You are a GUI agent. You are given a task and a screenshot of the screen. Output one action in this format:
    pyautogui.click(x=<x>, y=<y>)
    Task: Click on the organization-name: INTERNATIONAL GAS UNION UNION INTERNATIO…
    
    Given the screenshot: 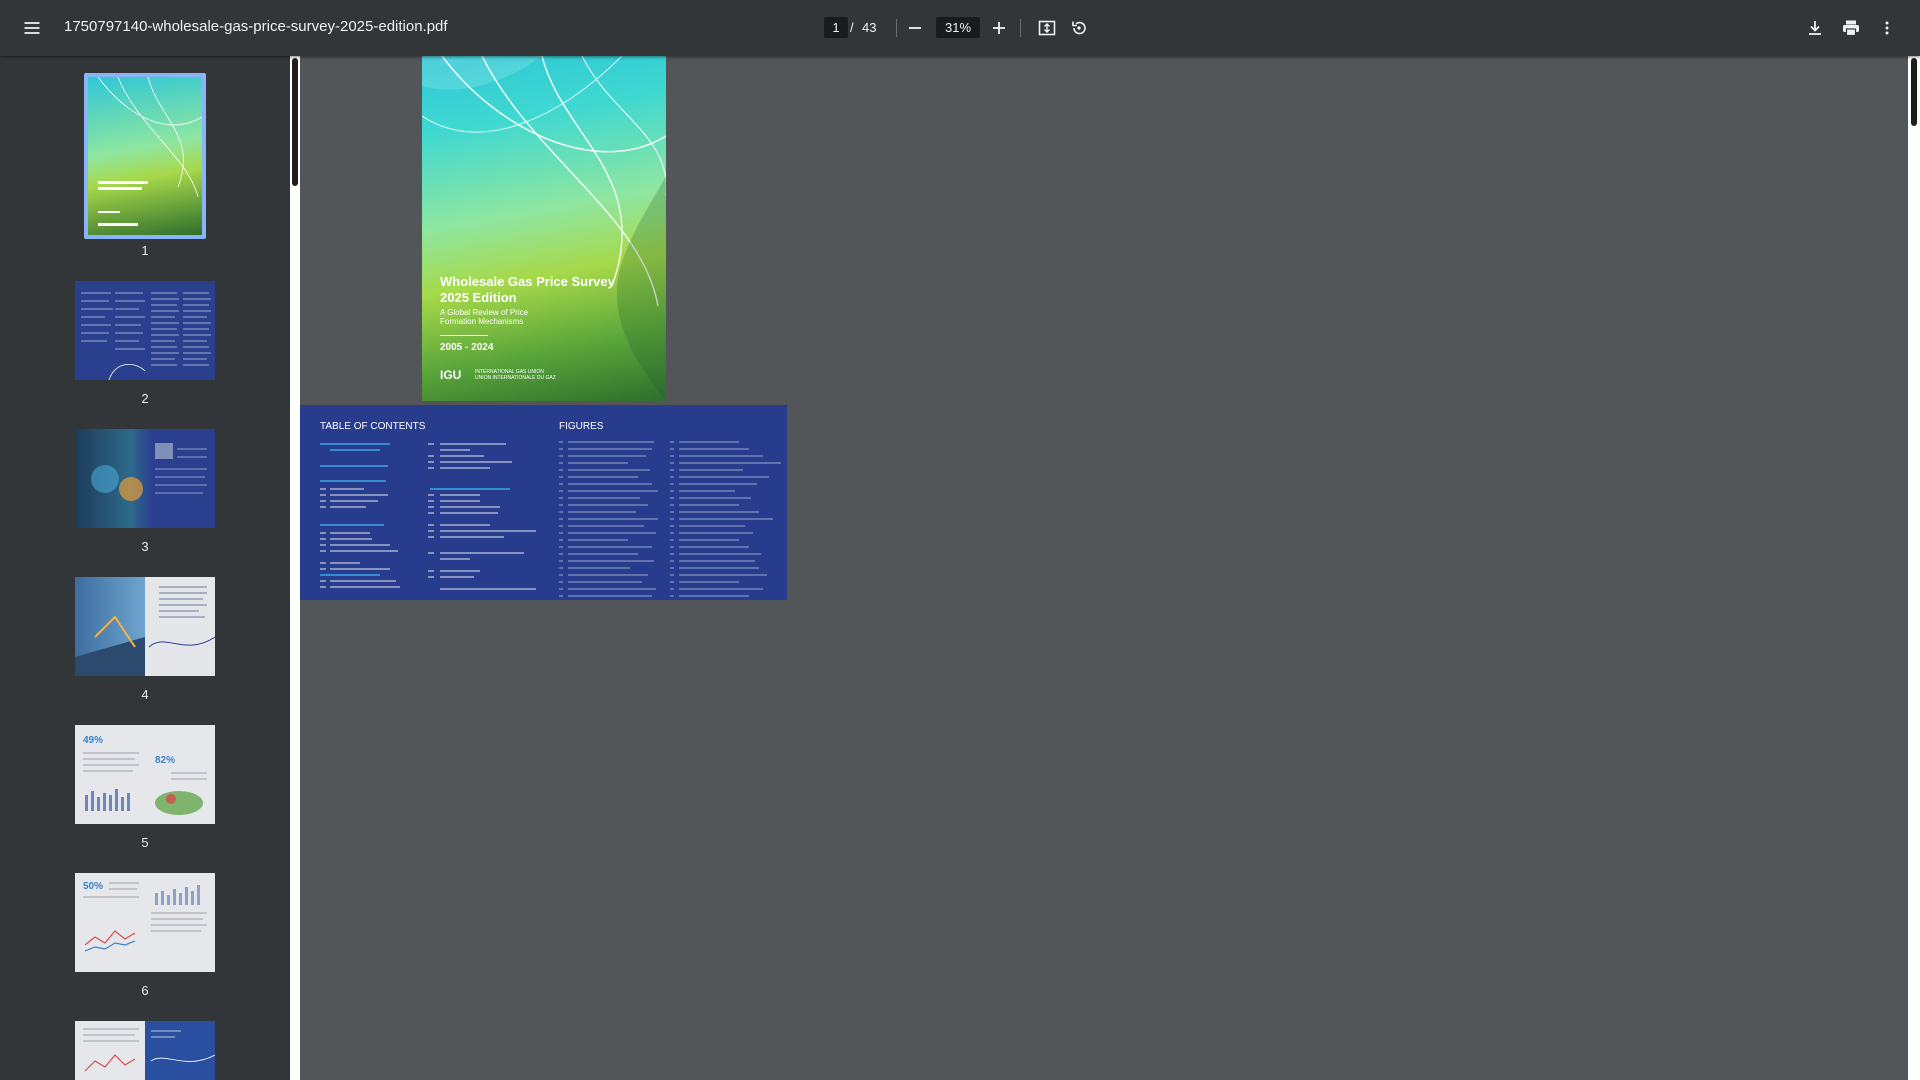 What is the action you would take?
    pyautogui.click(x=515, y=375)
    